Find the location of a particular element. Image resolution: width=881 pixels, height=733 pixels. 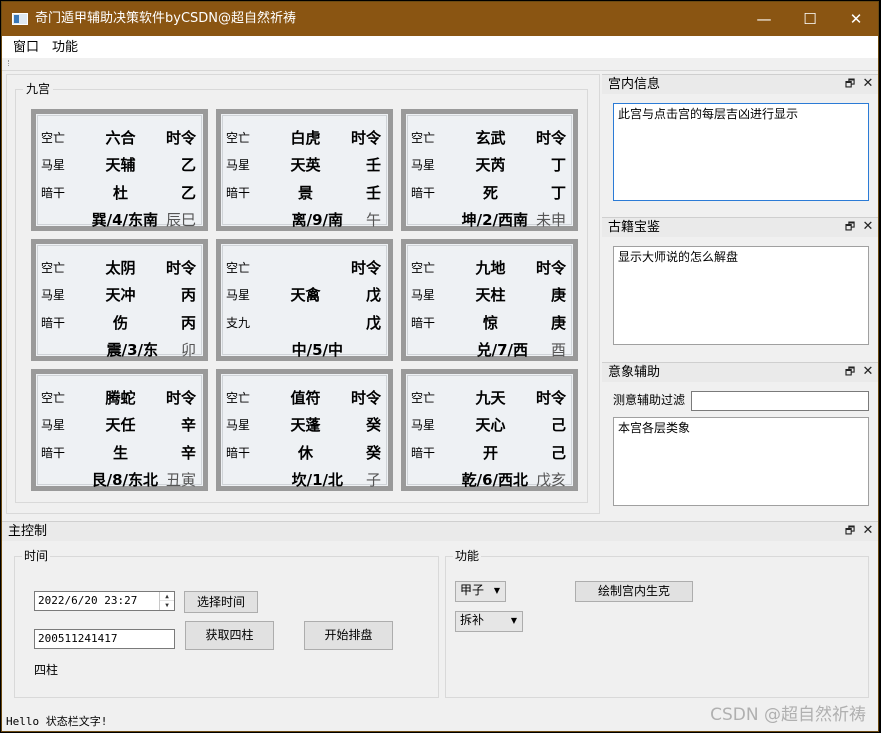

menu-window: 窗口 is located at coordinates (26, 48).